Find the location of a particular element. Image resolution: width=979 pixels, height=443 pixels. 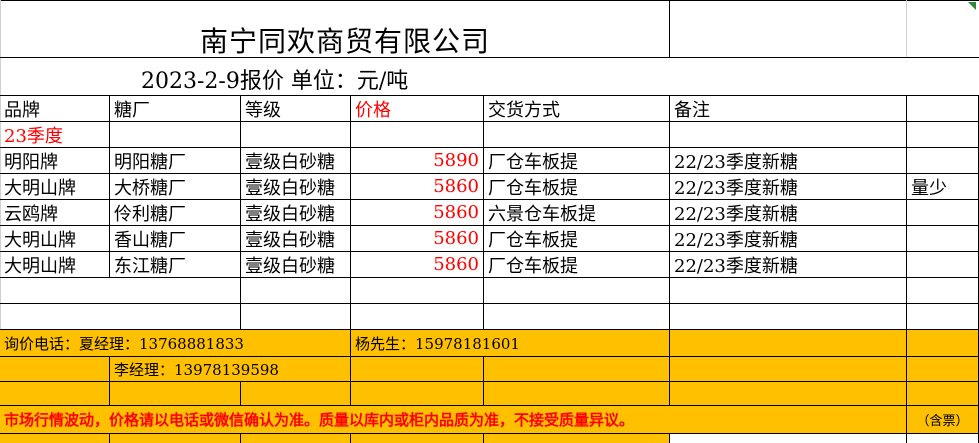

header-grade: 等级 is located at coordinates (296, 109).